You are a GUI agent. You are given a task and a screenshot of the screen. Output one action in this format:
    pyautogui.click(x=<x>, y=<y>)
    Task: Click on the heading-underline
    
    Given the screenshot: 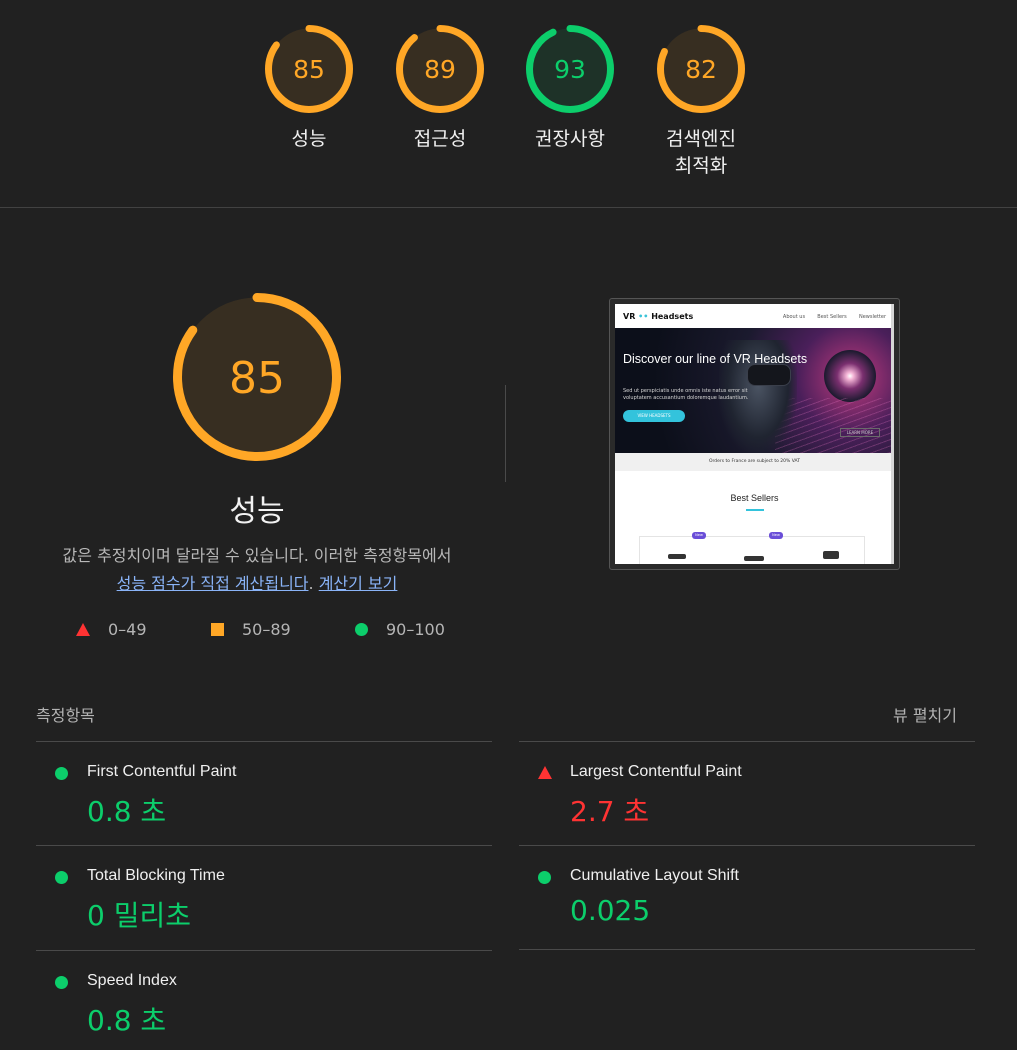 What is the action you would take?
    pyautogui.click(x=754, y=510)
    